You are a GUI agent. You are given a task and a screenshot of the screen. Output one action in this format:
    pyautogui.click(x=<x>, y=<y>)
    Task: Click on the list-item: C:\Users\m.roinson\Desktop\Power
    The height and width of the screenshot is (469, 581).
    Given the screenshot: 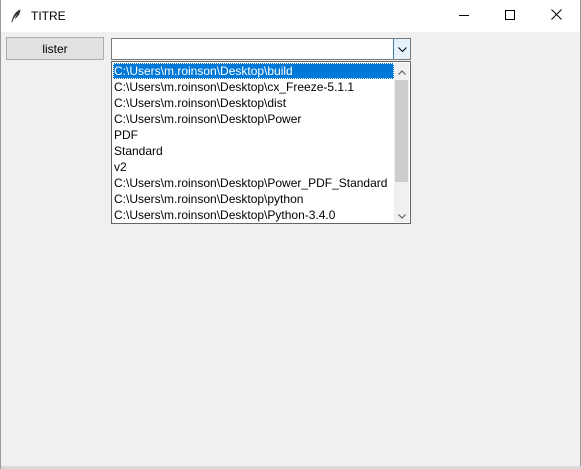 What is the action you would take?
    pyautogui.click(x=253, y=119)
    